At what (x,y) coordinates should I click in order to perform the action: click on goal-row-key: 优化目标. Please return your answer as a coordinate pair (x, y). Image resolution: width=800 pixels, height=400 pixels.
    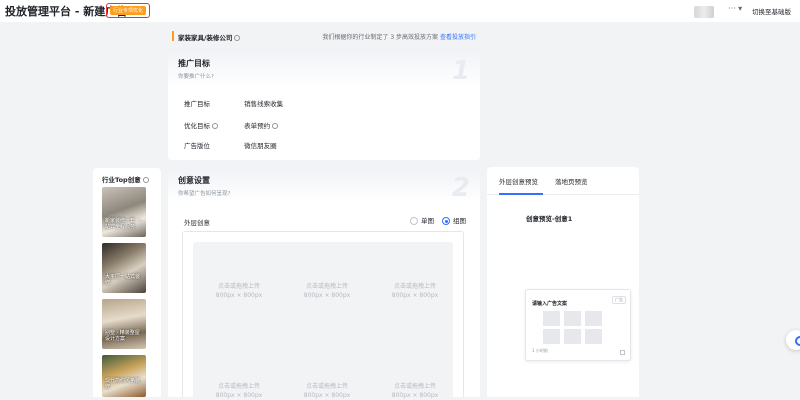
    Looking at the image, I should click on (213, 125).